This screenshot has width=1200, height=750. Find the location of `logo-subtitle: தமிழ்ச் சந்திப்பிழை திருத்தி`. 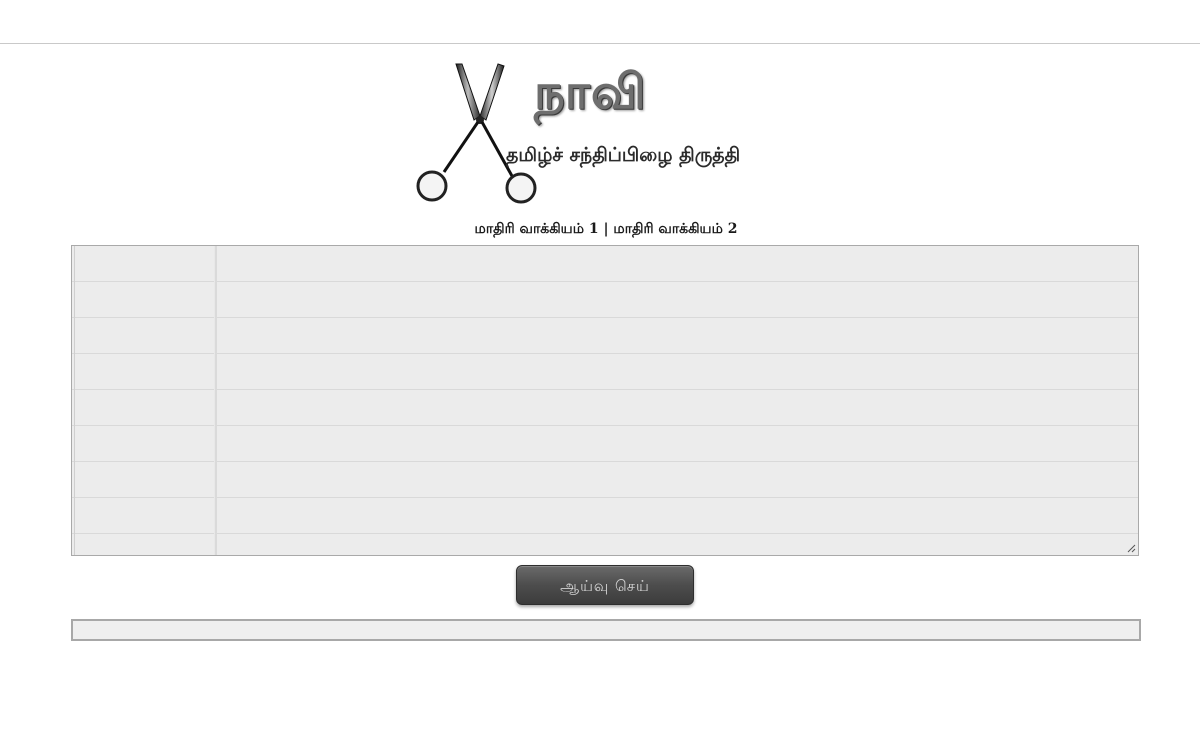

logo-subtitle: தமிழ்ச் சந்திப்பிழை திருத்தி is located at coordinates (623, 155).